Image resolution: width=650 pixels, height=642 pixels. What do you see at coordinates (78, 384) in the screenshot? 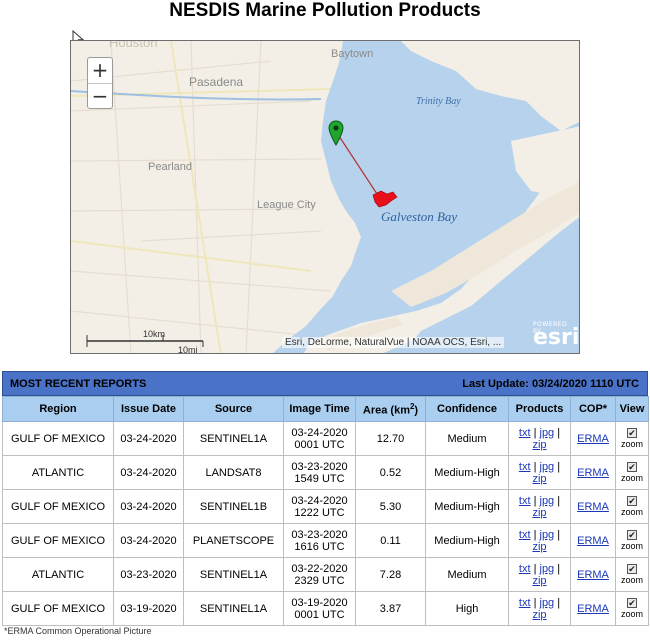
I see `reports-title: MOST RECENT REPORTS` at bounding box center [78, 384].